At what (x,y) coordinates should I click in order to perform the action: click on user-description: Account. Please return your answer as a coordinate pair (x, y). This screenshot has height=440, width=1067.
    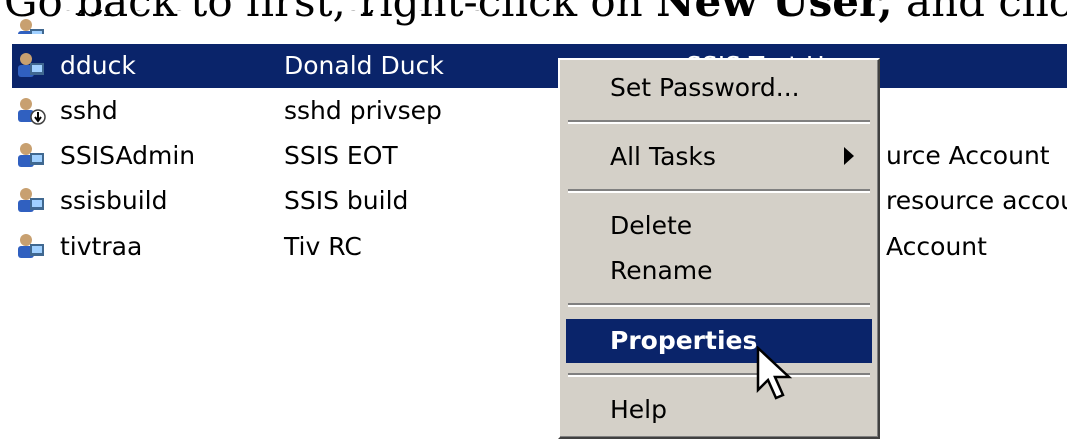
    Looking at the image, I should click on (936, 246).